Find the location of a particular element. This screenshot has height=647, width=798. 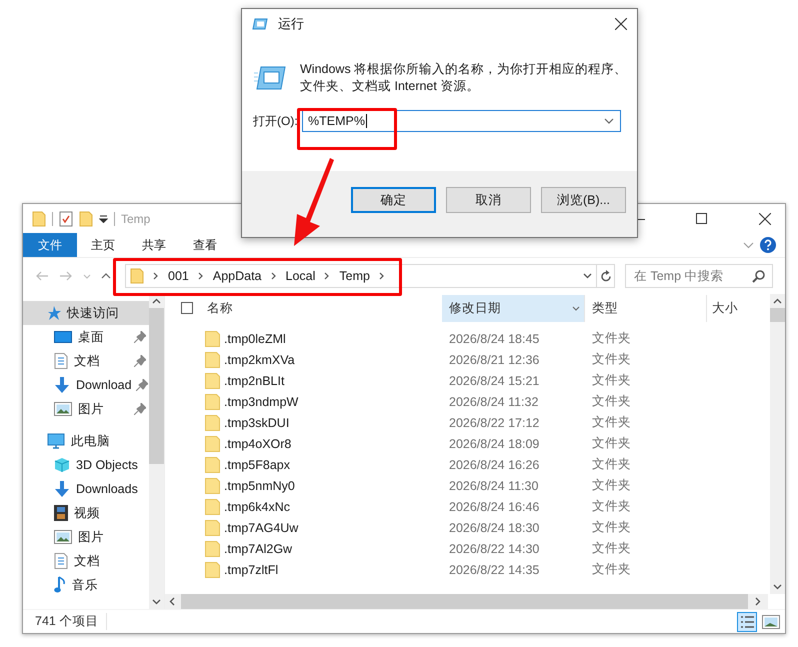

column-header: 修改日期 is located at coordinates (513, 308).